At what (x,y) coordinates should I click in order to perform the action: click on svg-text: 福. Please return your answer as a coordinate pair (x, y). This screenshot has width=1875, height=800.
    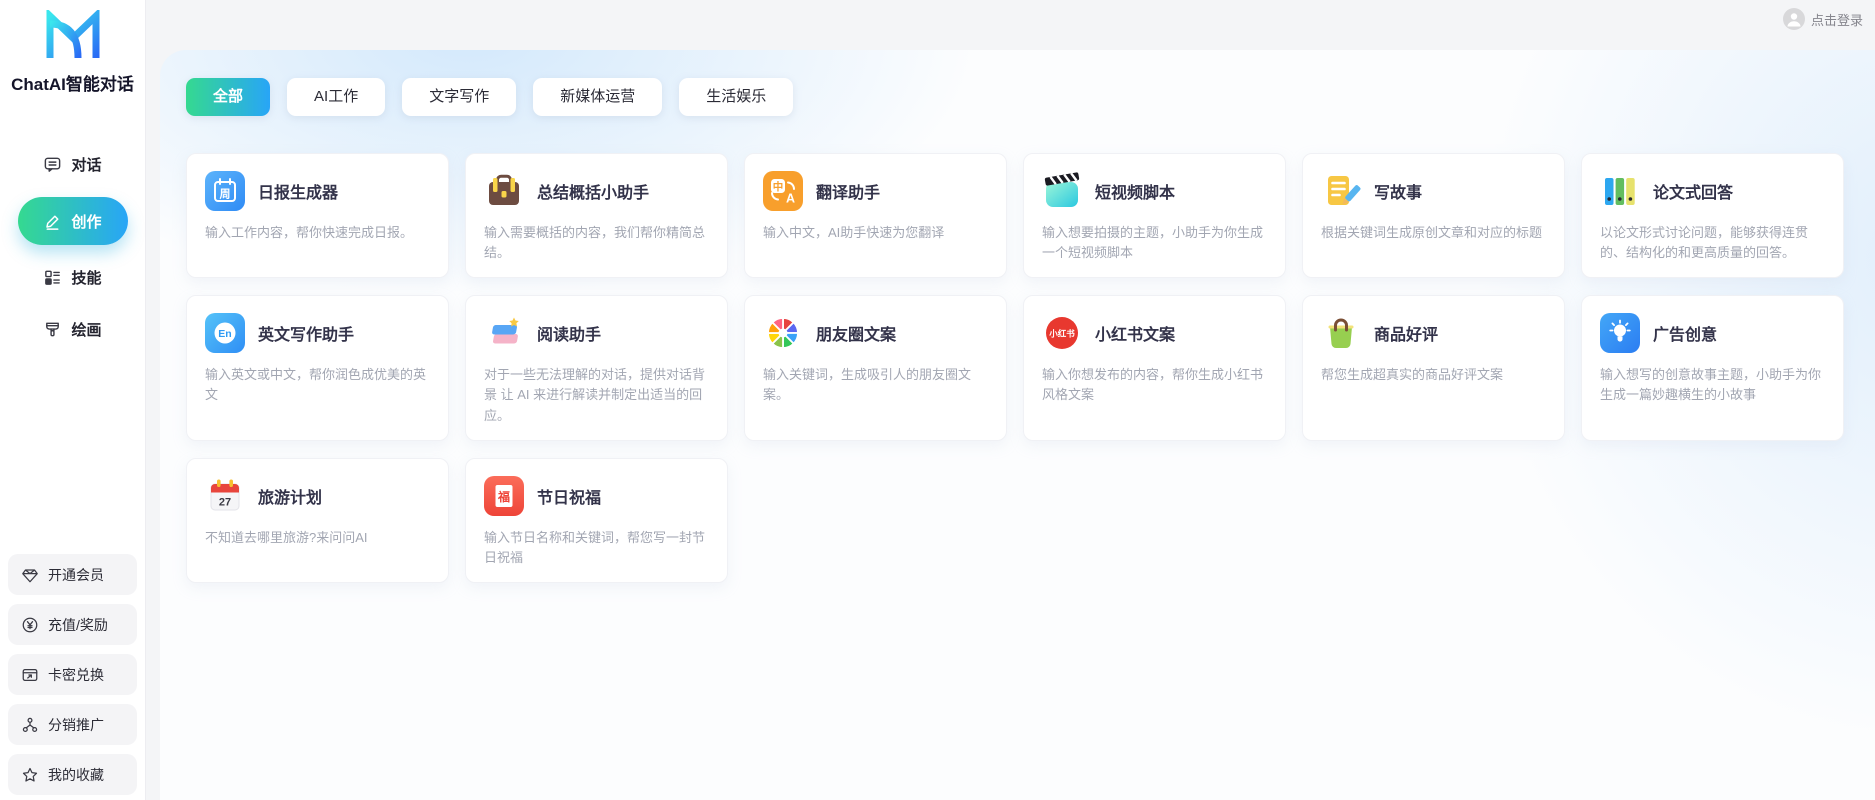
    Looking at the image, I should click on (503, 496).